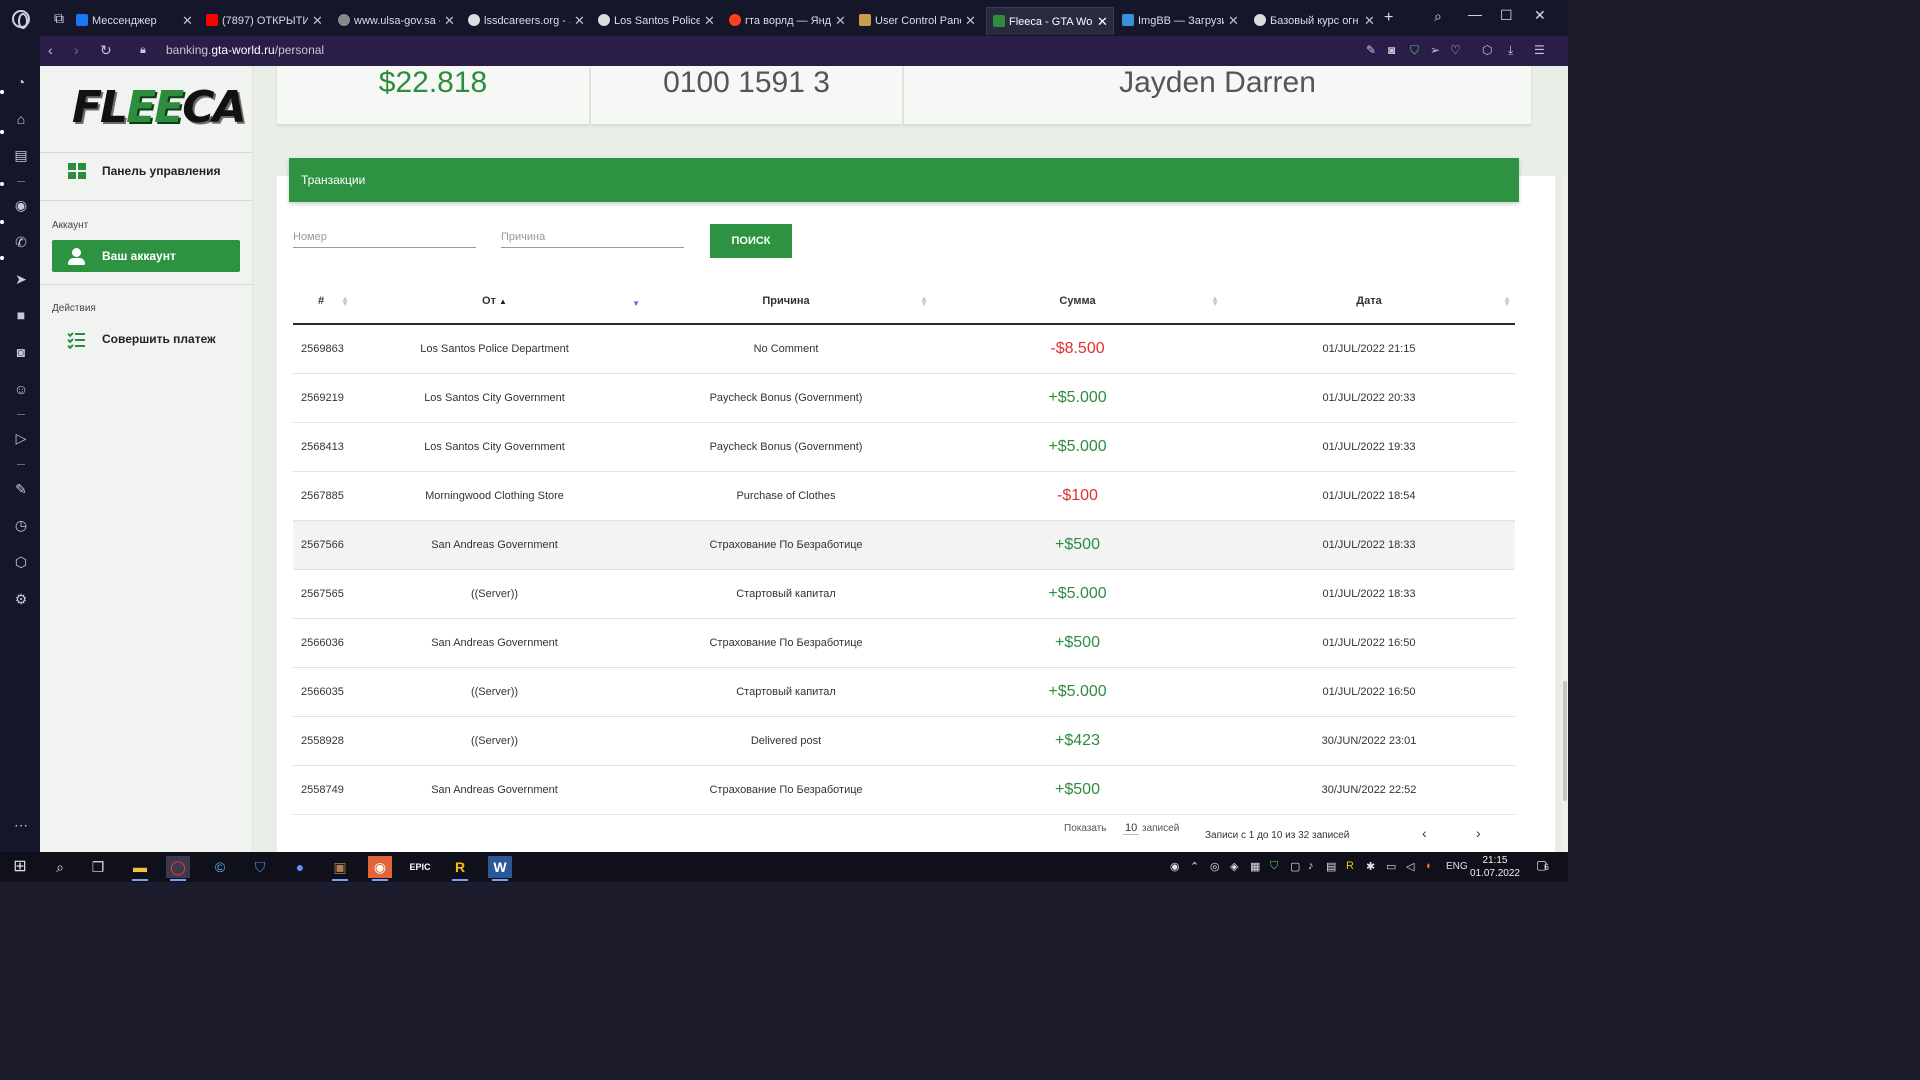 Image resolution: width=1920 pixels, height=1080 pixels. Describe the element at coordinates (1050, 21) in the screenshot. I see `tab-active: Fleeca - GTA World ✕` at that location.